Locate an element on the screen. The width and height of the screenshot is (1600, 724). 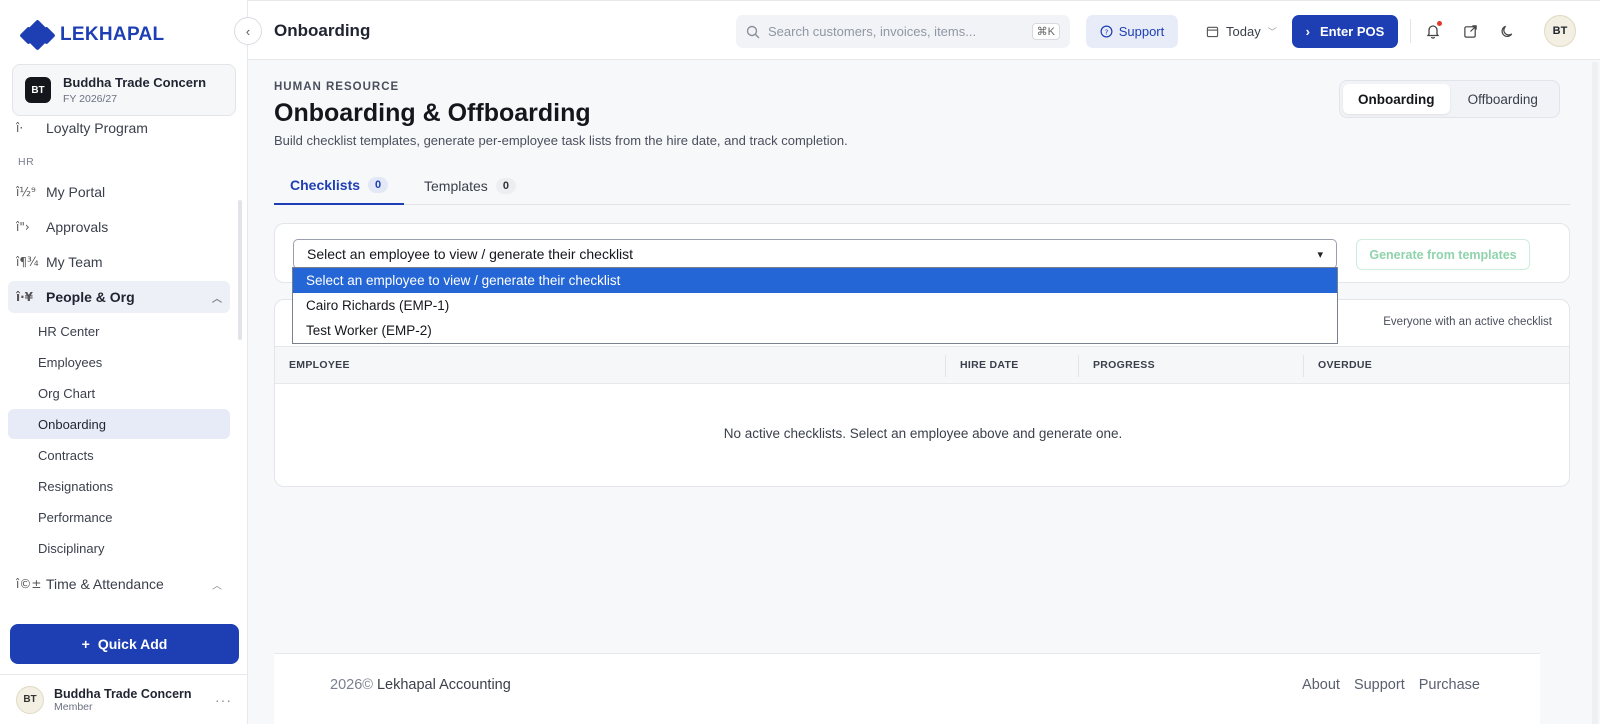
footer-link-purchase: Purchase is located at coordinates (1449, 685).